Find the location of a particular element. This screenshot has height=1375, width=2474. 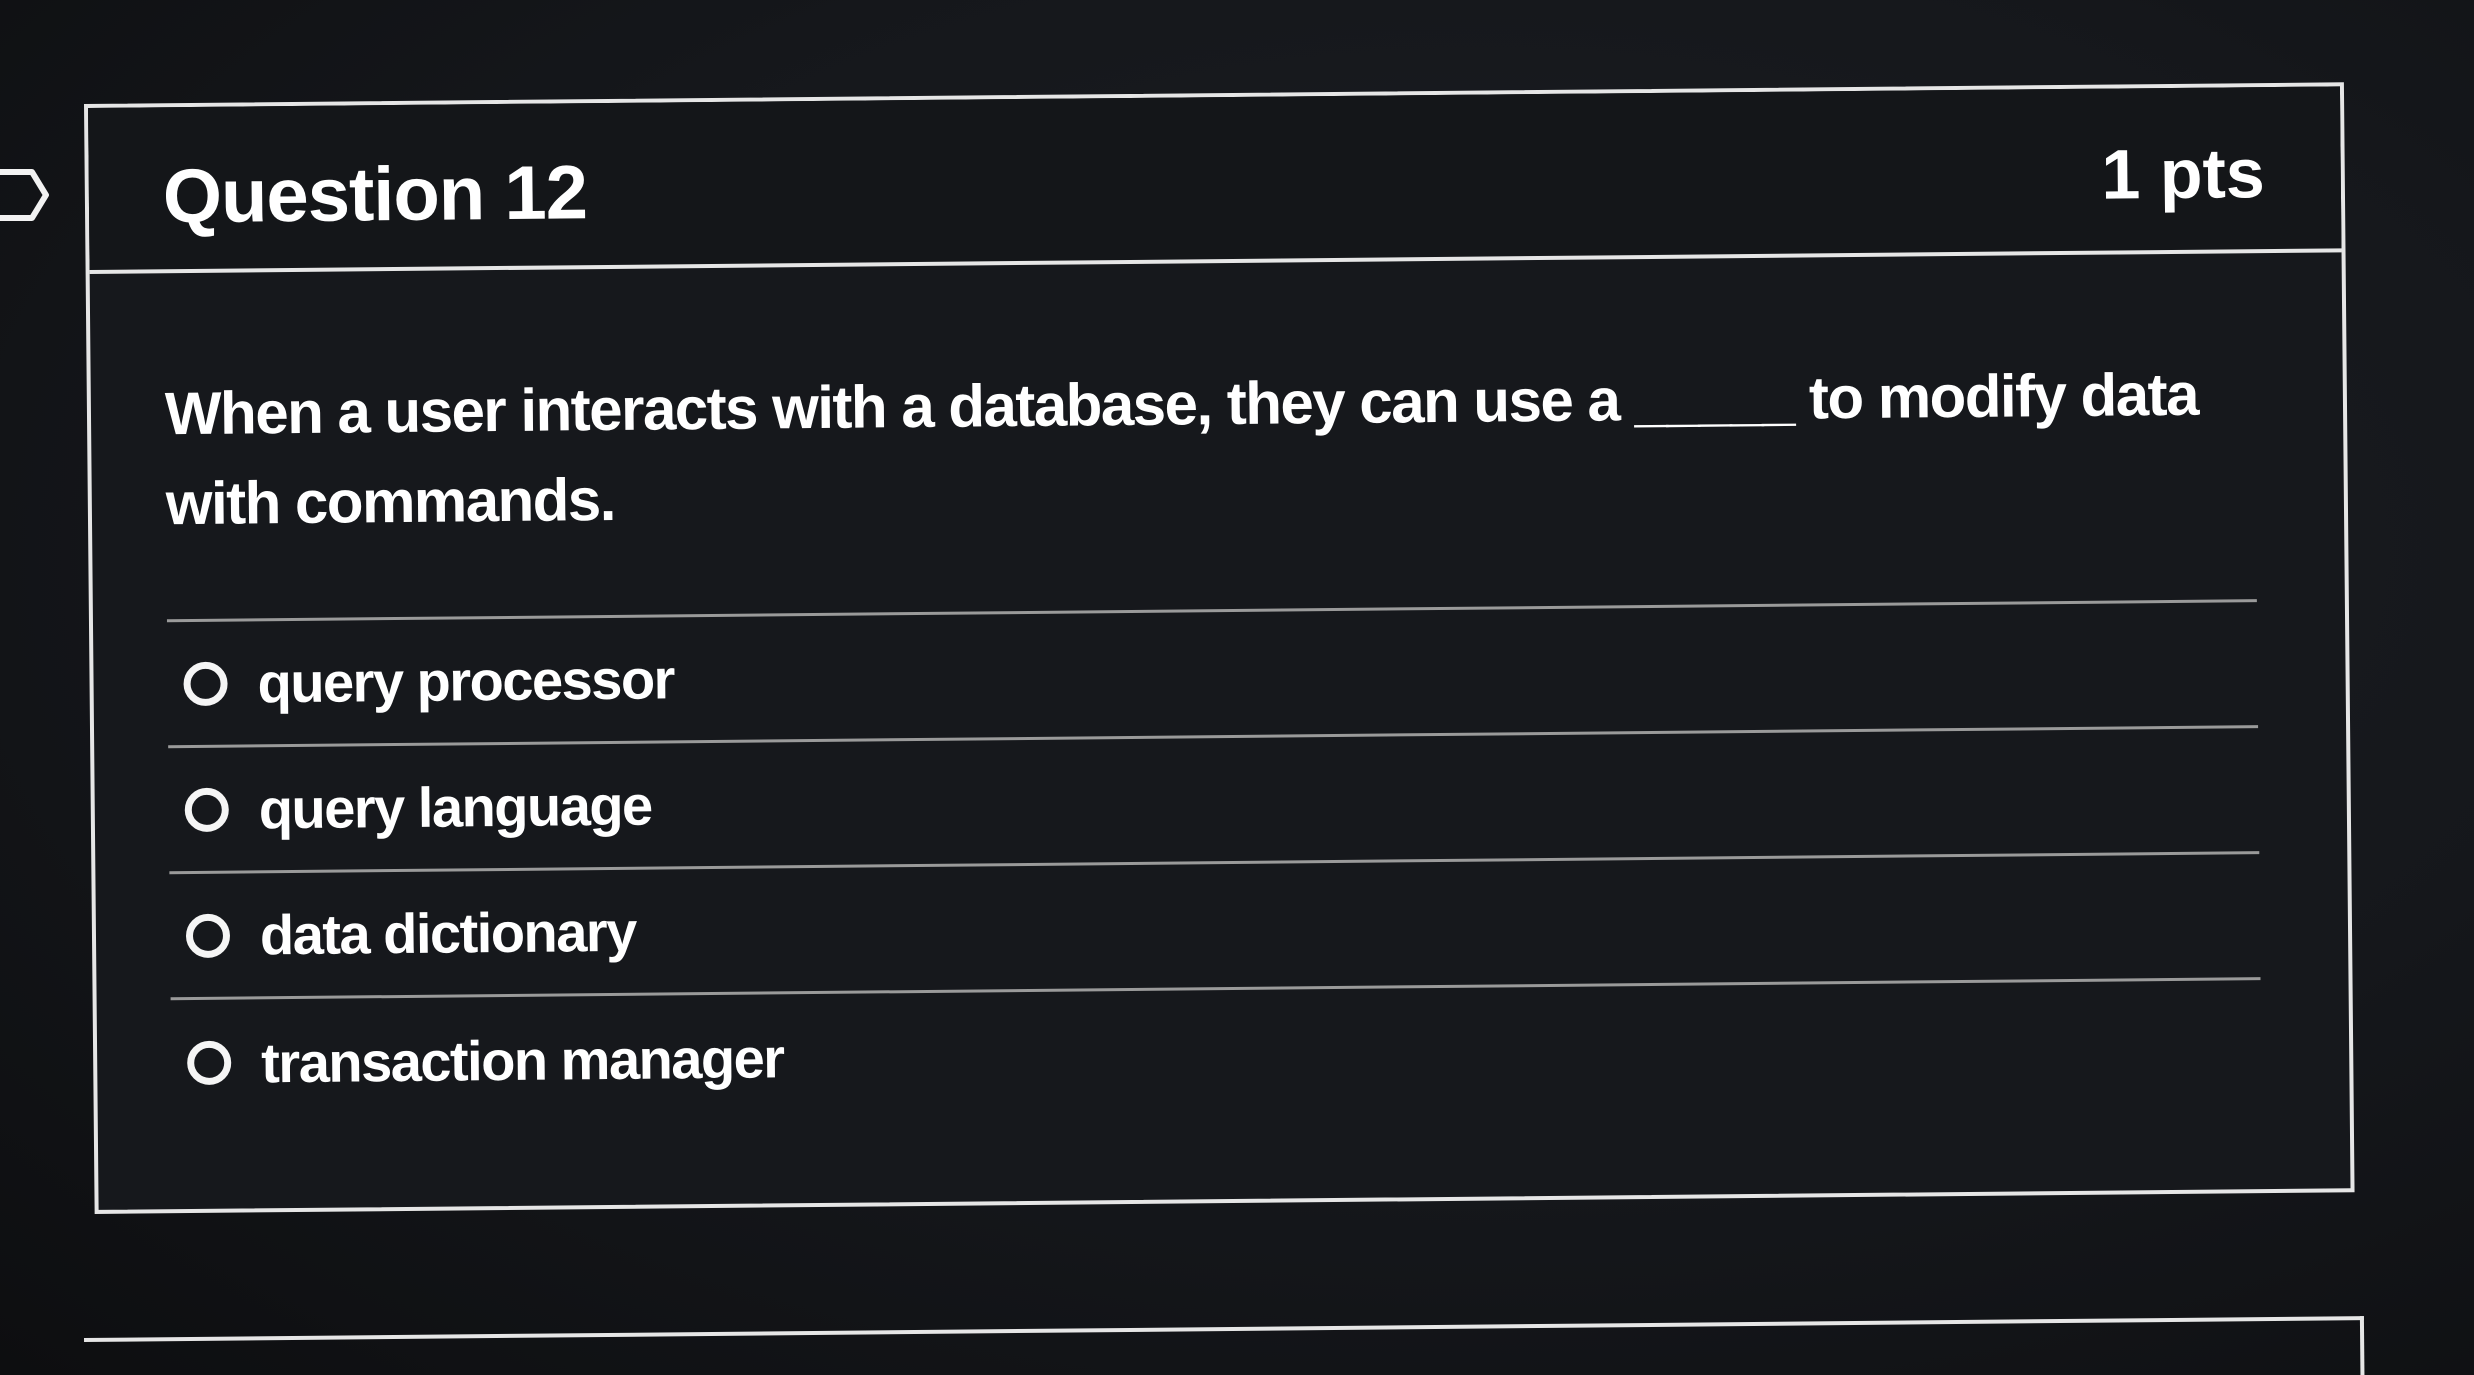

question-header: Question 12 1 pts is located at coordinates (1215, 180).